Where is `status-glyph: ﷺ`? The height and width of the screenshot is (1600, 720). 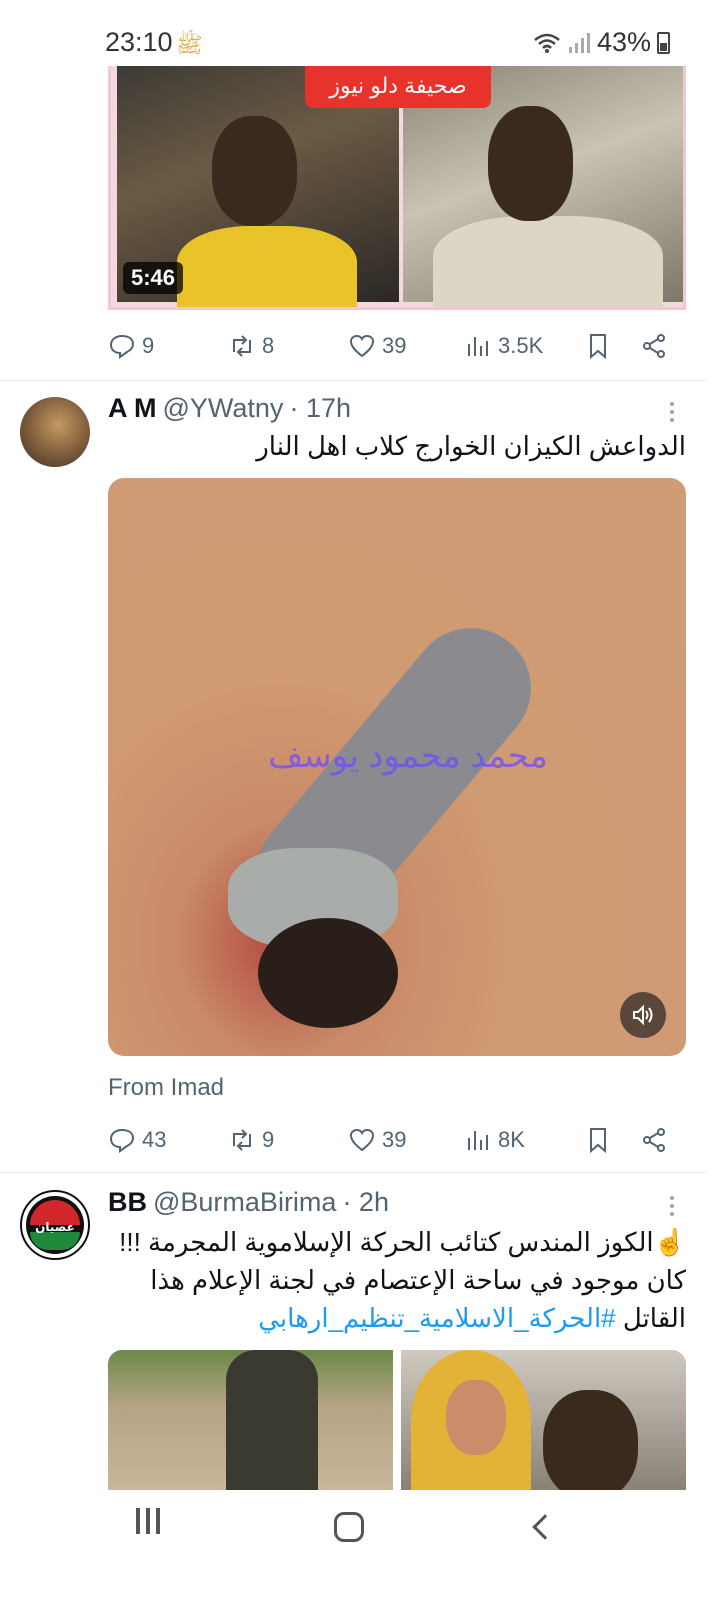
status-glyph: ﷺ is located at coordinates (189, 44).